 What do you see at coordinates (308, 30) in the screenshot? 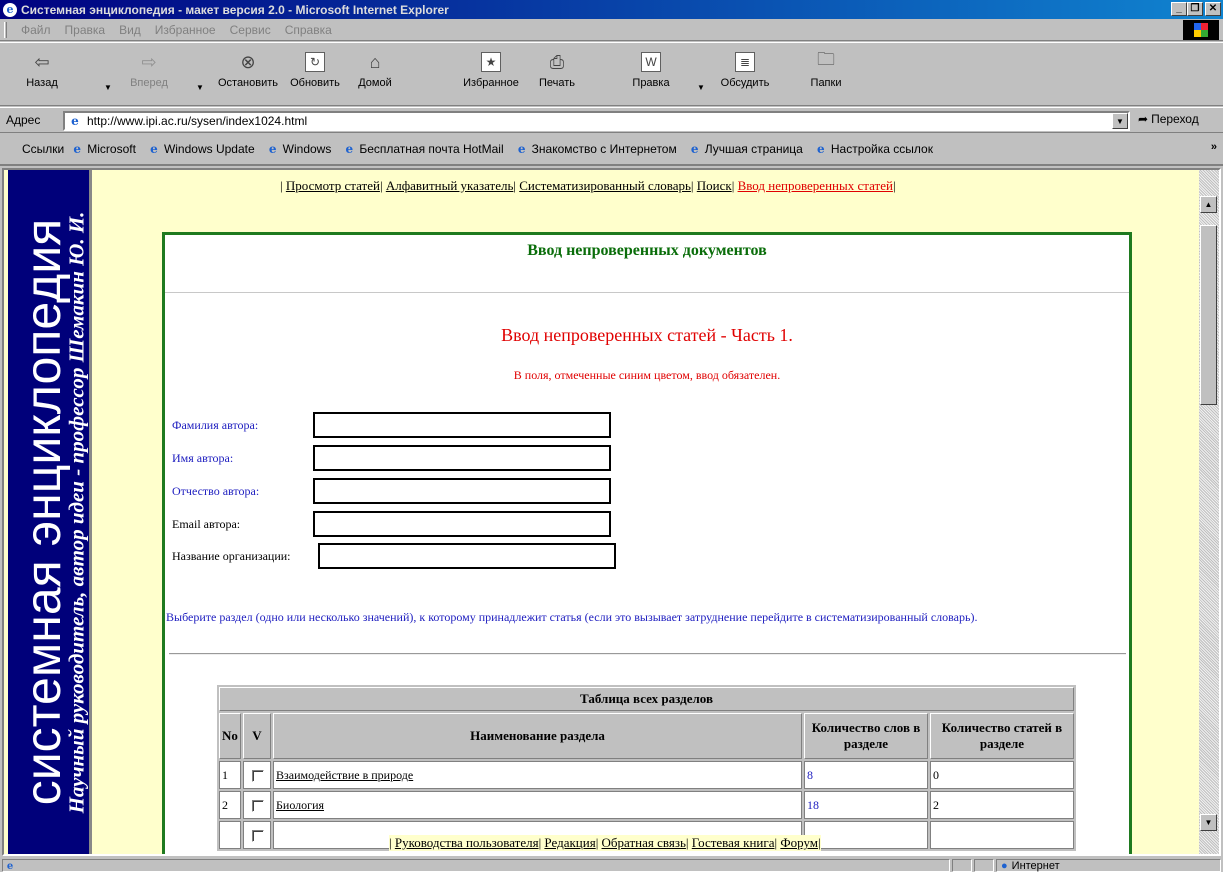
I see `menu-help: Справка` at bounding box center [308, 30].